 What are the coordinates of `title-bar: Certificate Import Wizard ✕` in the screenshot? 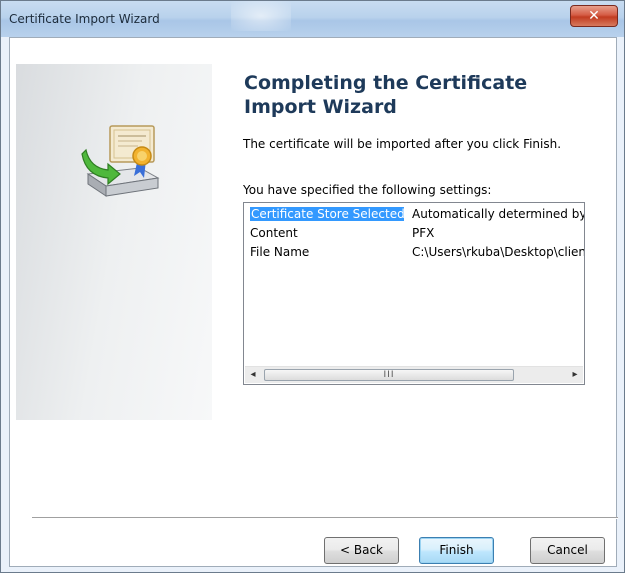 It's located at (312, 19).